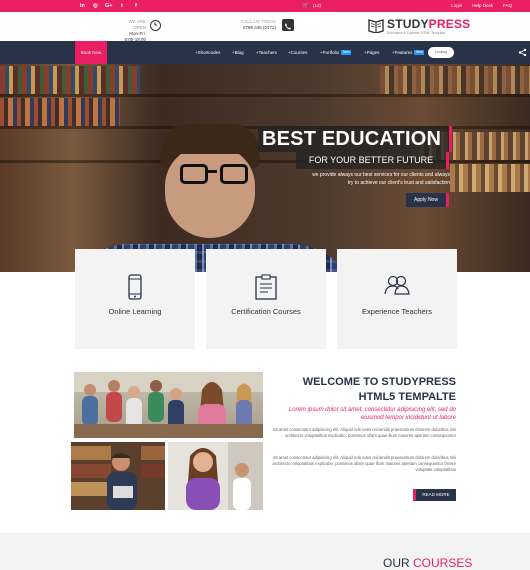  What do you see at coordinates (238, 52) in the screenshot?
I see `nav-item-blog: +Blog` at bounding box center [238, 52].